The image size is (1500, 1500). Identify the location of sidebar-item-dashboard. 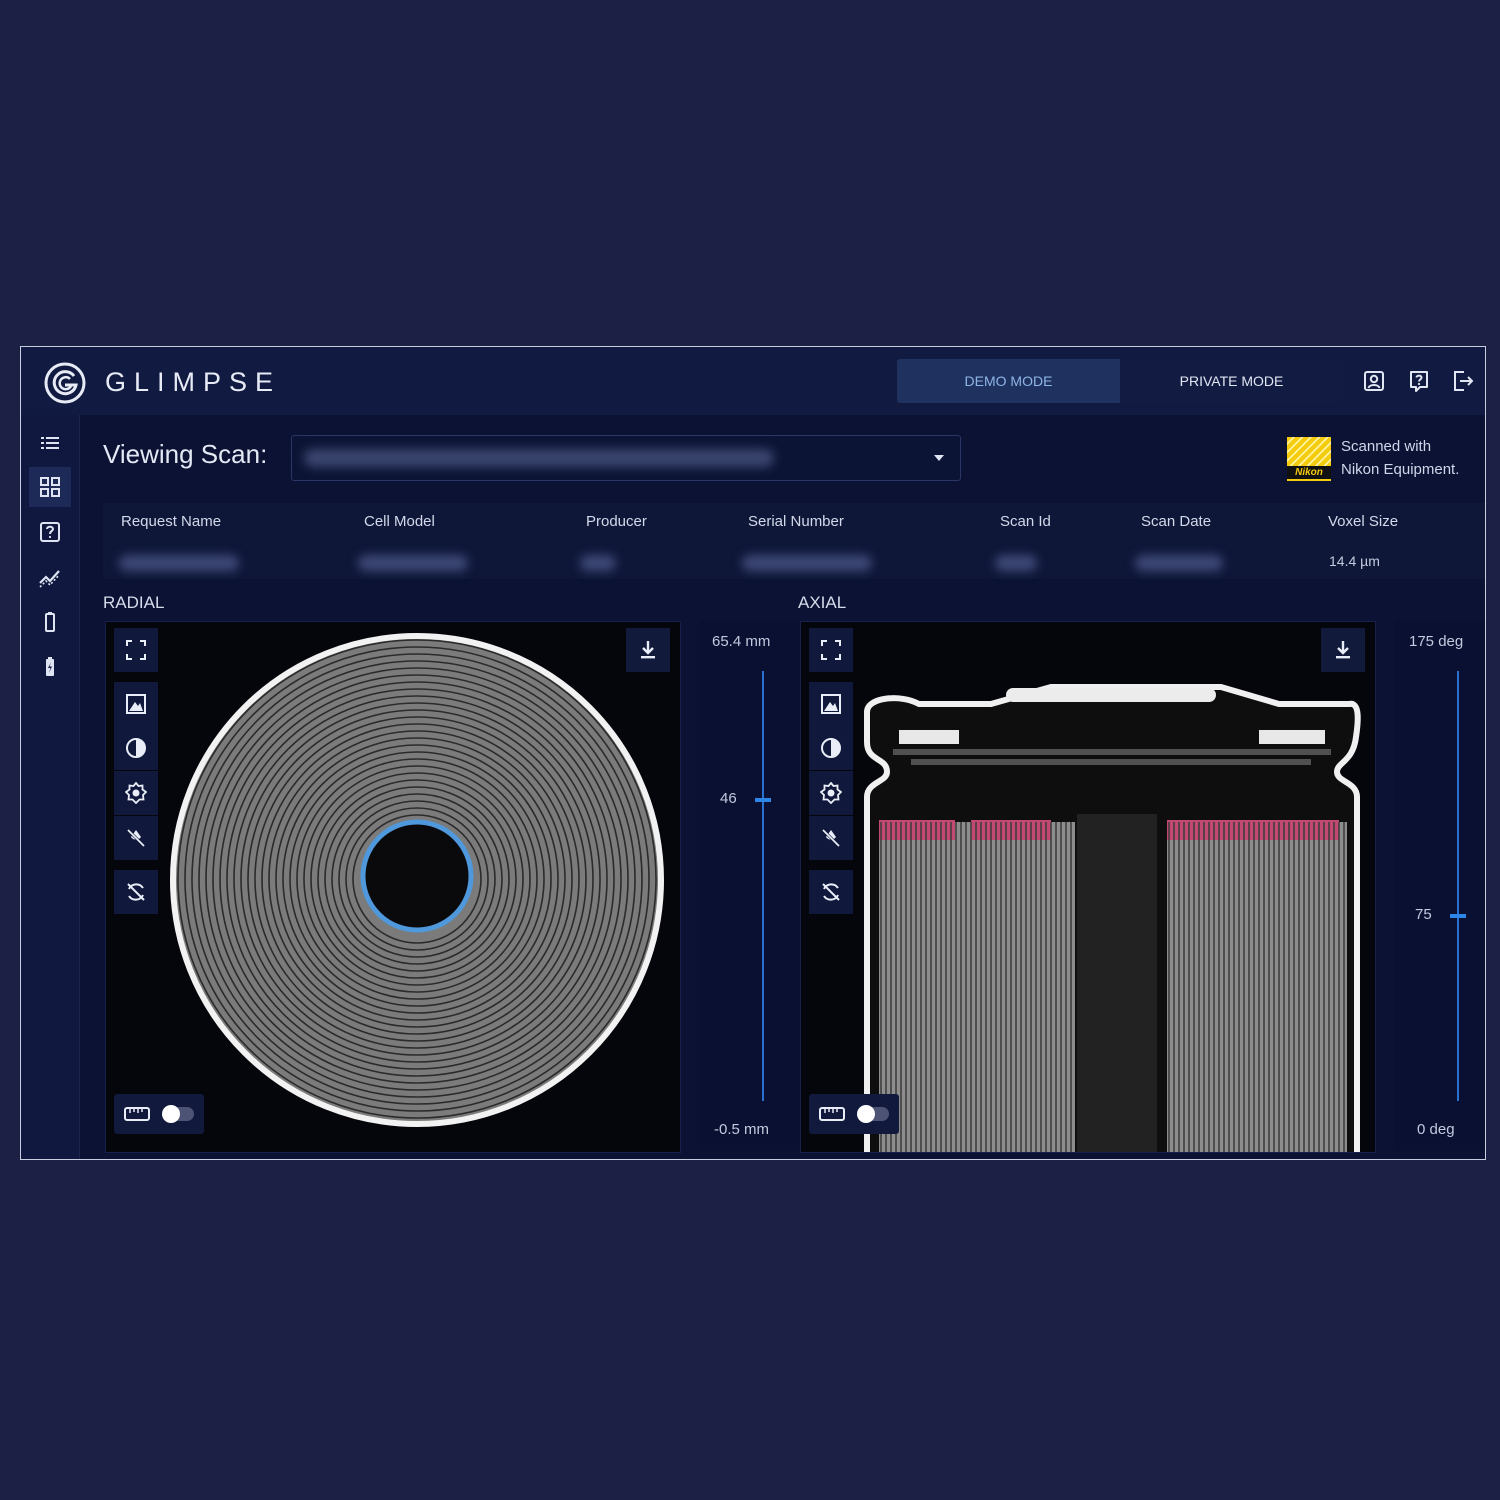
(50, 487).